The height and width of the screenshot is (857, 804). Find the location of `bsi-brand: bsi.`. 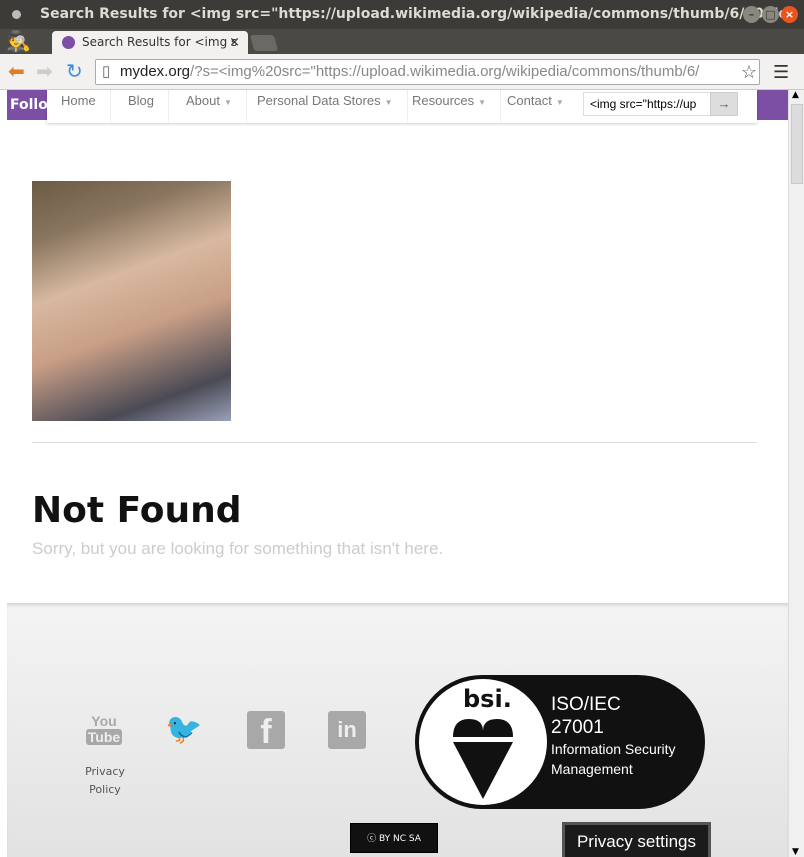

bsi-brand: bsi. is located at coordinates (487, 699).